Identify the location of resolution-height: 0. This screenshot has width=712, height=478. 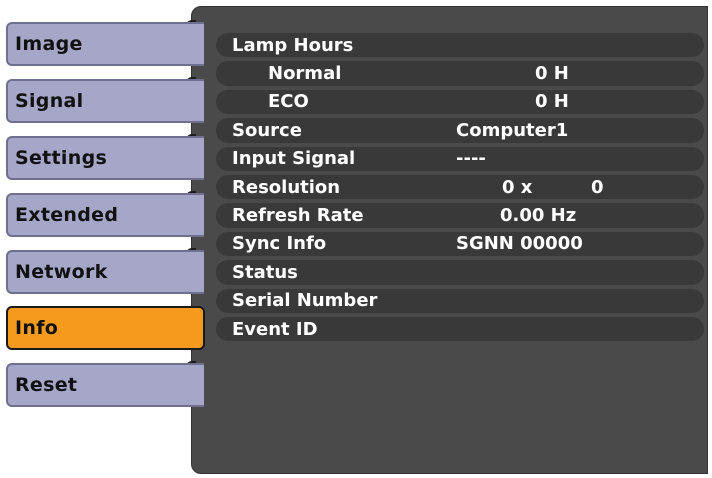
(597, 187).